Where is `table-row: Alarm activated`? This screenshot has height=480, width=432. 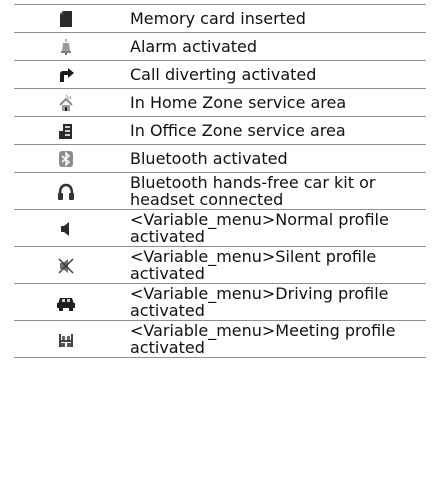 table-row: Alarm activated is located at coordinates (220, 46).